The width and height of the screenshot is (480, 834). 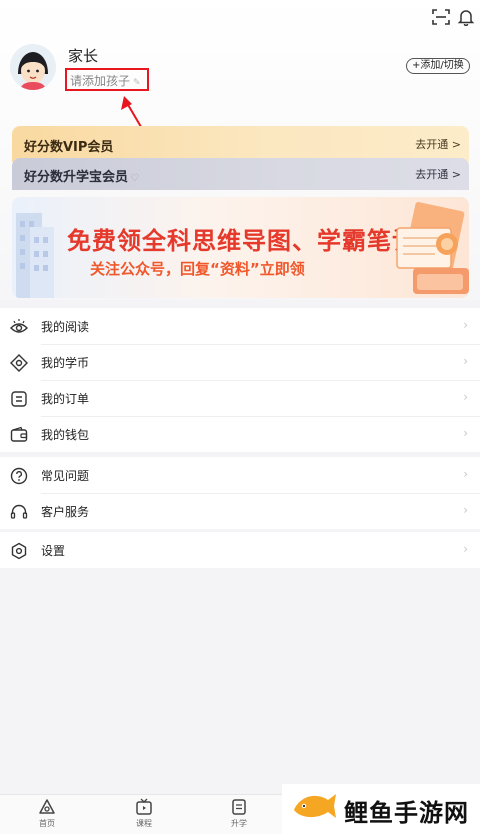 I want to click on home-icon, so click(x=47, y=806).